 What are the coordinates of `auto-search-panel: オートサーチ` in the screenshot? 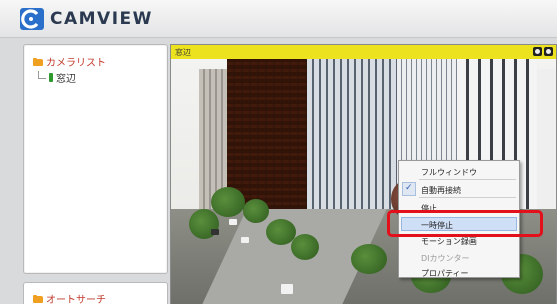 It's located at (95, 293).